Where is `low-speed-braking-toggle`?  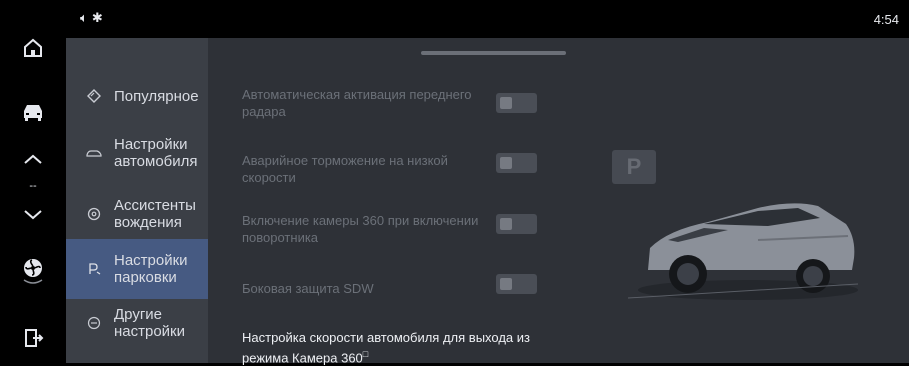
low-speed-braking-toggle is located at coordinates (516, 163).